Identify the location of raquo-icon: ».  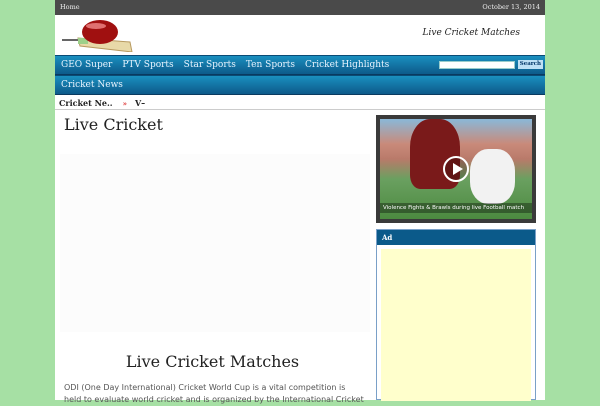
(124, 103).